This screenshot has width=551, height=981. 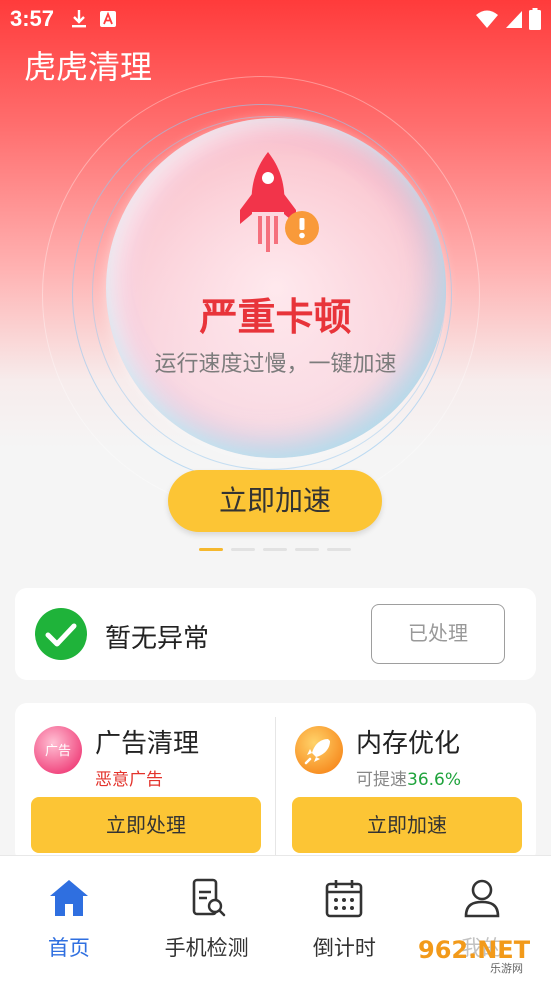 I want to click on a-notification-icon, so click(x=108, y=19).